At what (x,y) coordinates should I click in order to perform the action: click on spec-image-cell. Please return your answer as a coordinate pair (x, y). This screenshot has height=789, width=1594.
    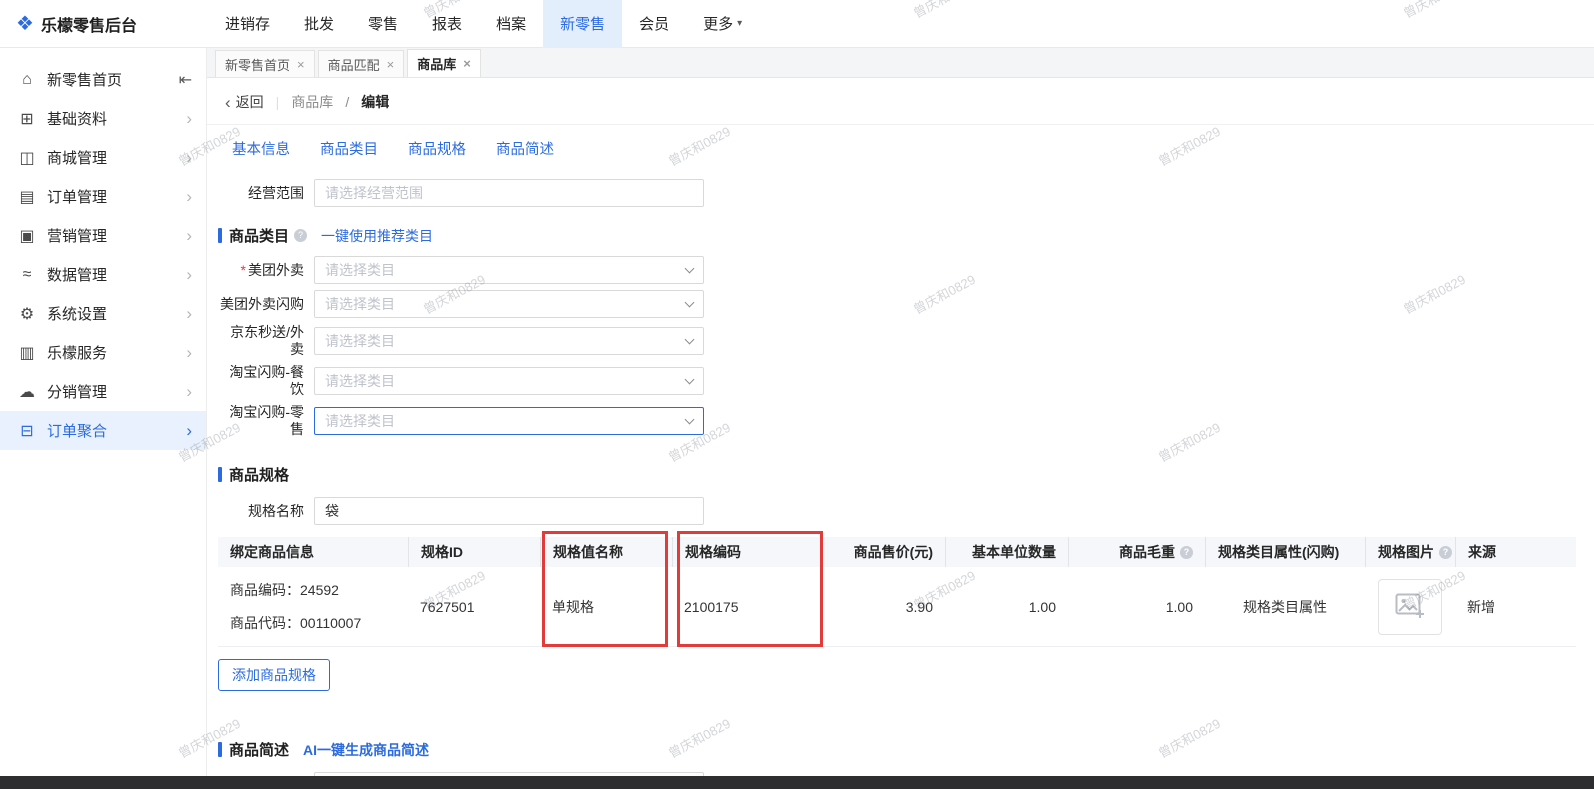
    Looking at the image, I should click on (1410, 606).